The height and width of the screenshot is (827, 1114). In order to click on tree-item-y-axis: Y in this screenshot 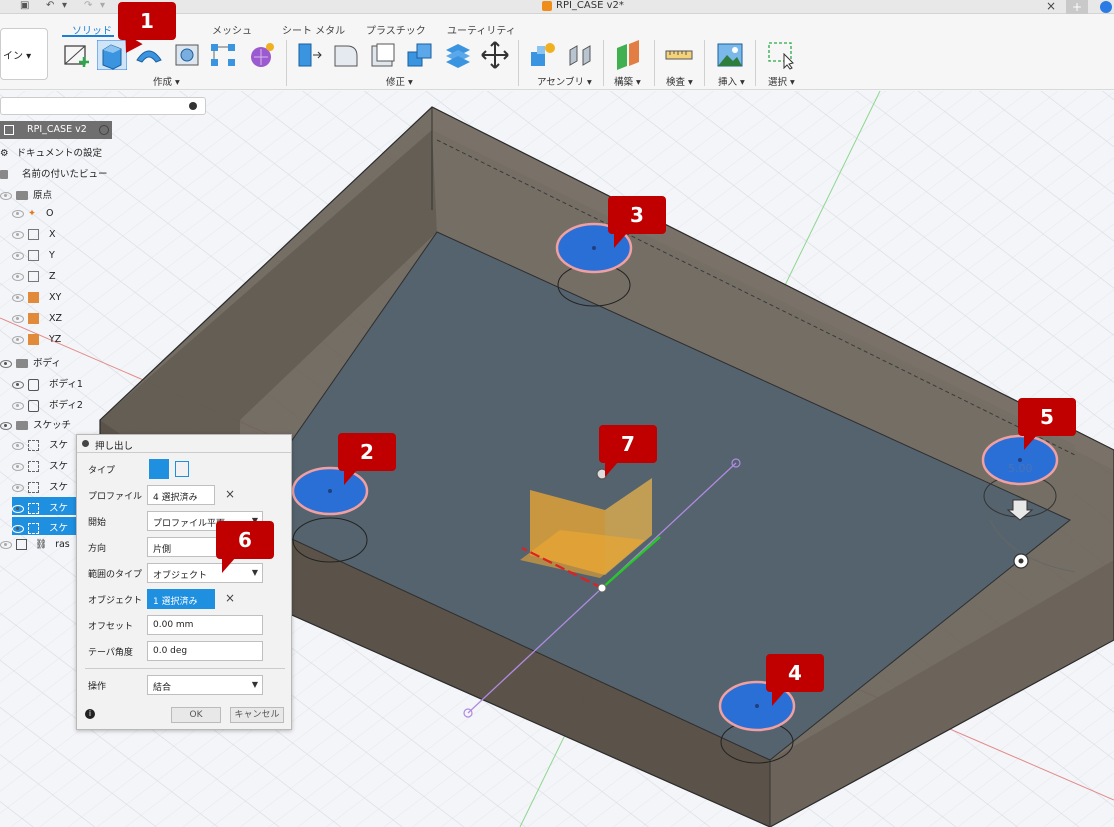, I will do `click(33, 259)`.